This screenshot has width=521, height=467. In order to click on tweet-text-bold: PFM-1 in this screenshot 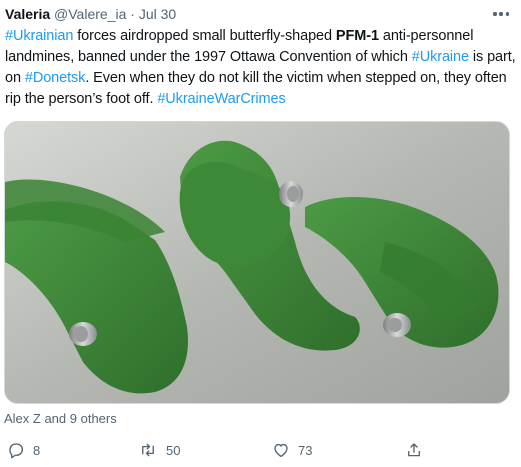, I will do `click(357, 36)`.